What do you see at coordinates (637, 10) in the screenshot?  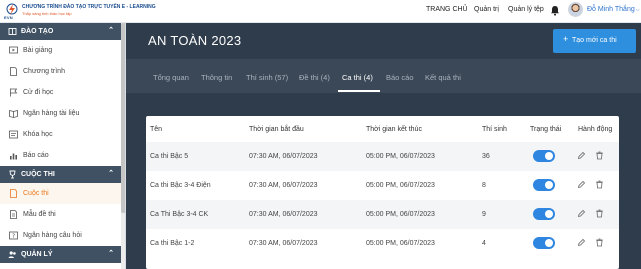 I see `chevron-down-icon: ⌵` at bounding box center [637, 10].